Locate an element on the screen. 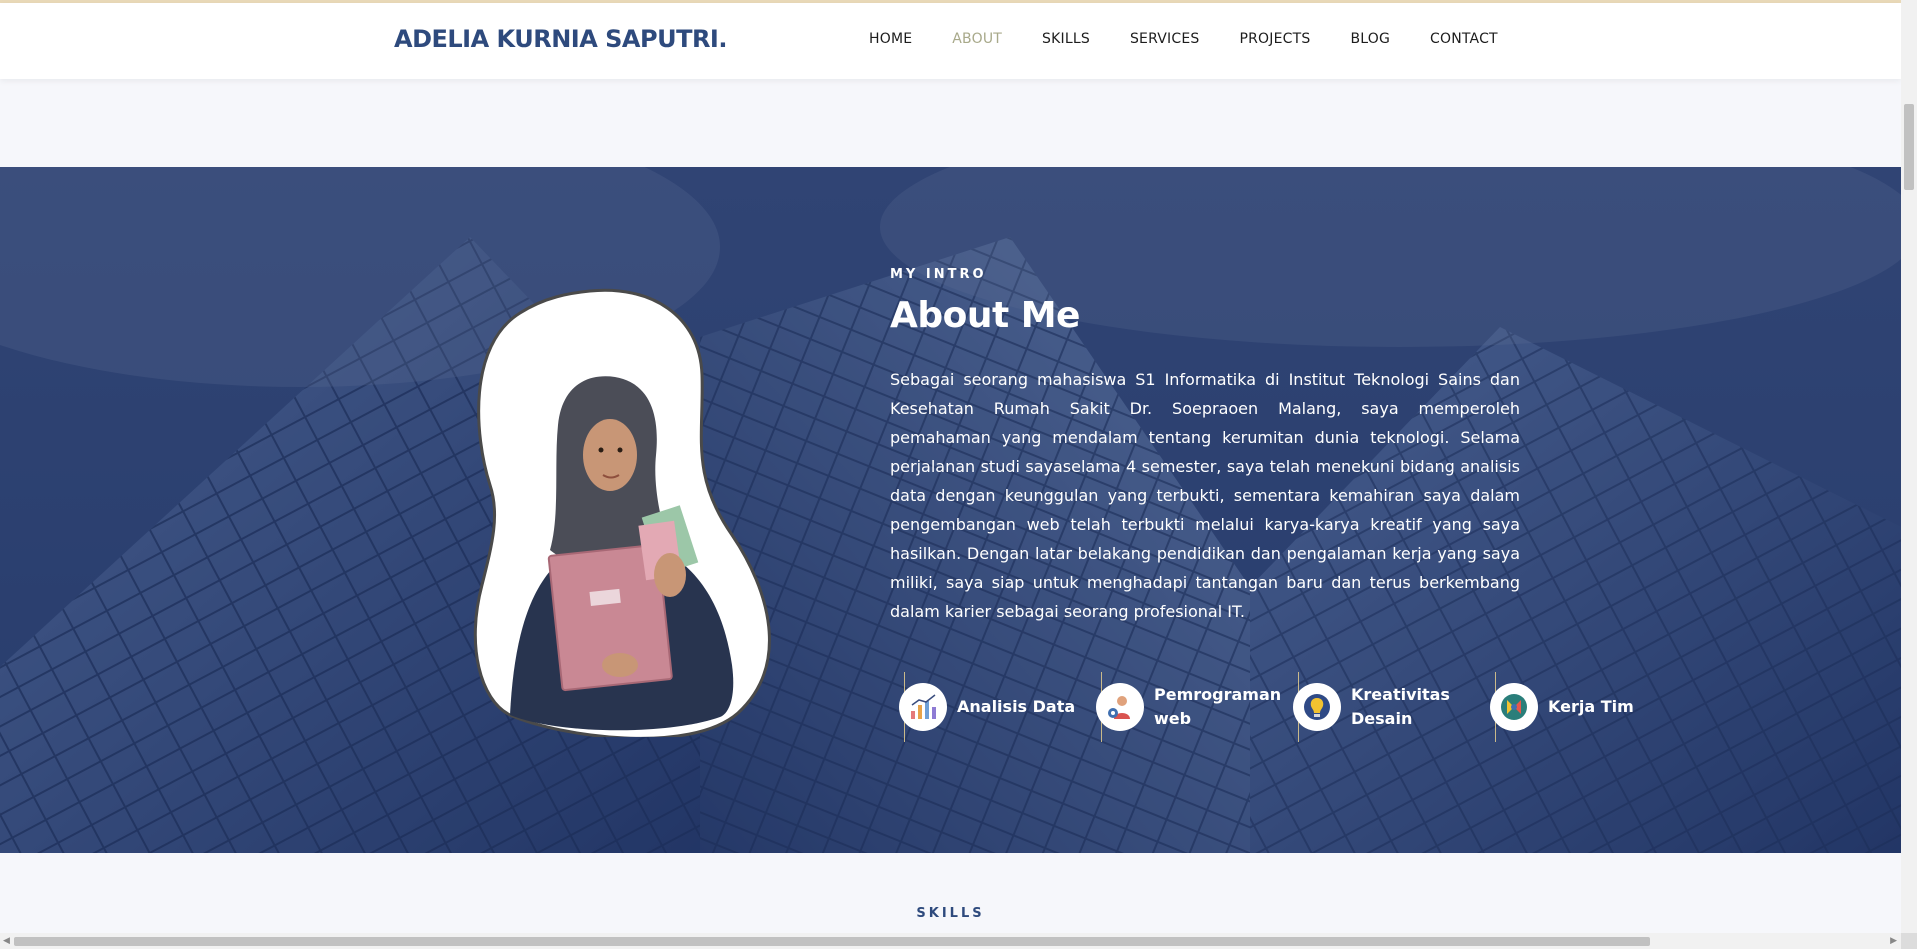 This screenshot has height=949, width=1917. nav-services: SERVICES is located at coordinates (1165, 39).